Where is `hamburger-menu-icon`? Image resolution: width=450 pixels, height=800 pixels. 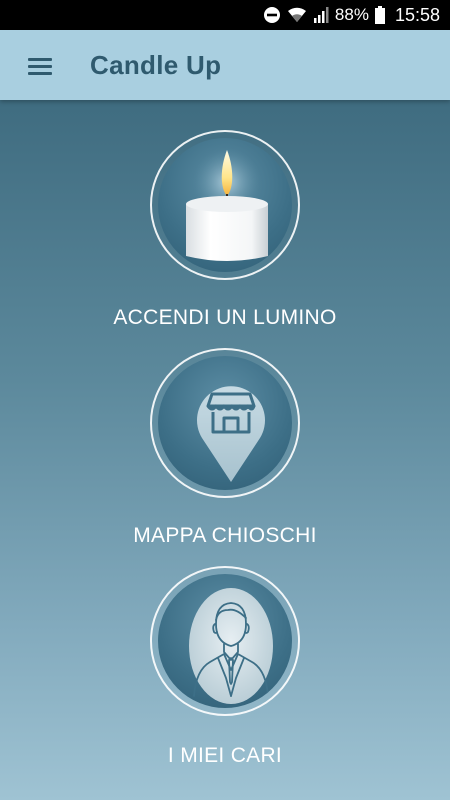
hamburger-menu-icon is located at coordinates (40, 66).